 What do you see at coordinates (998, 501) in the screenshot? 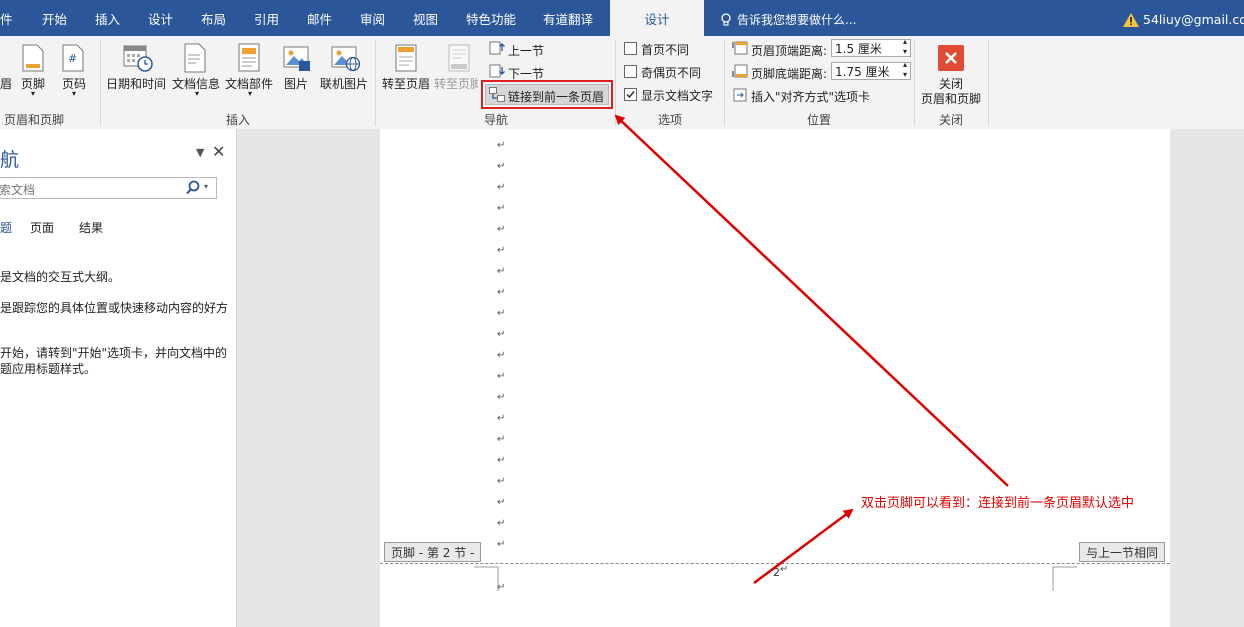
I see `annotation-text: 双击页脚可以看到：连接到前一条页眉默认选中` at bounding box center [998, 501].